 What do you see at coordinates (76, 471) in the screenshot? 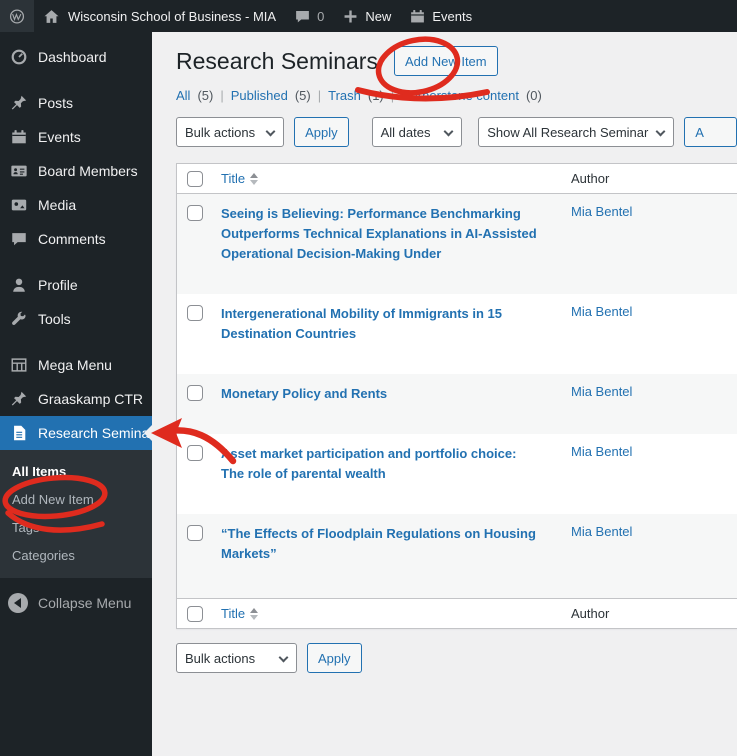
I see `submenu-item-all-items: All Items` at bounding box center [76, 471].